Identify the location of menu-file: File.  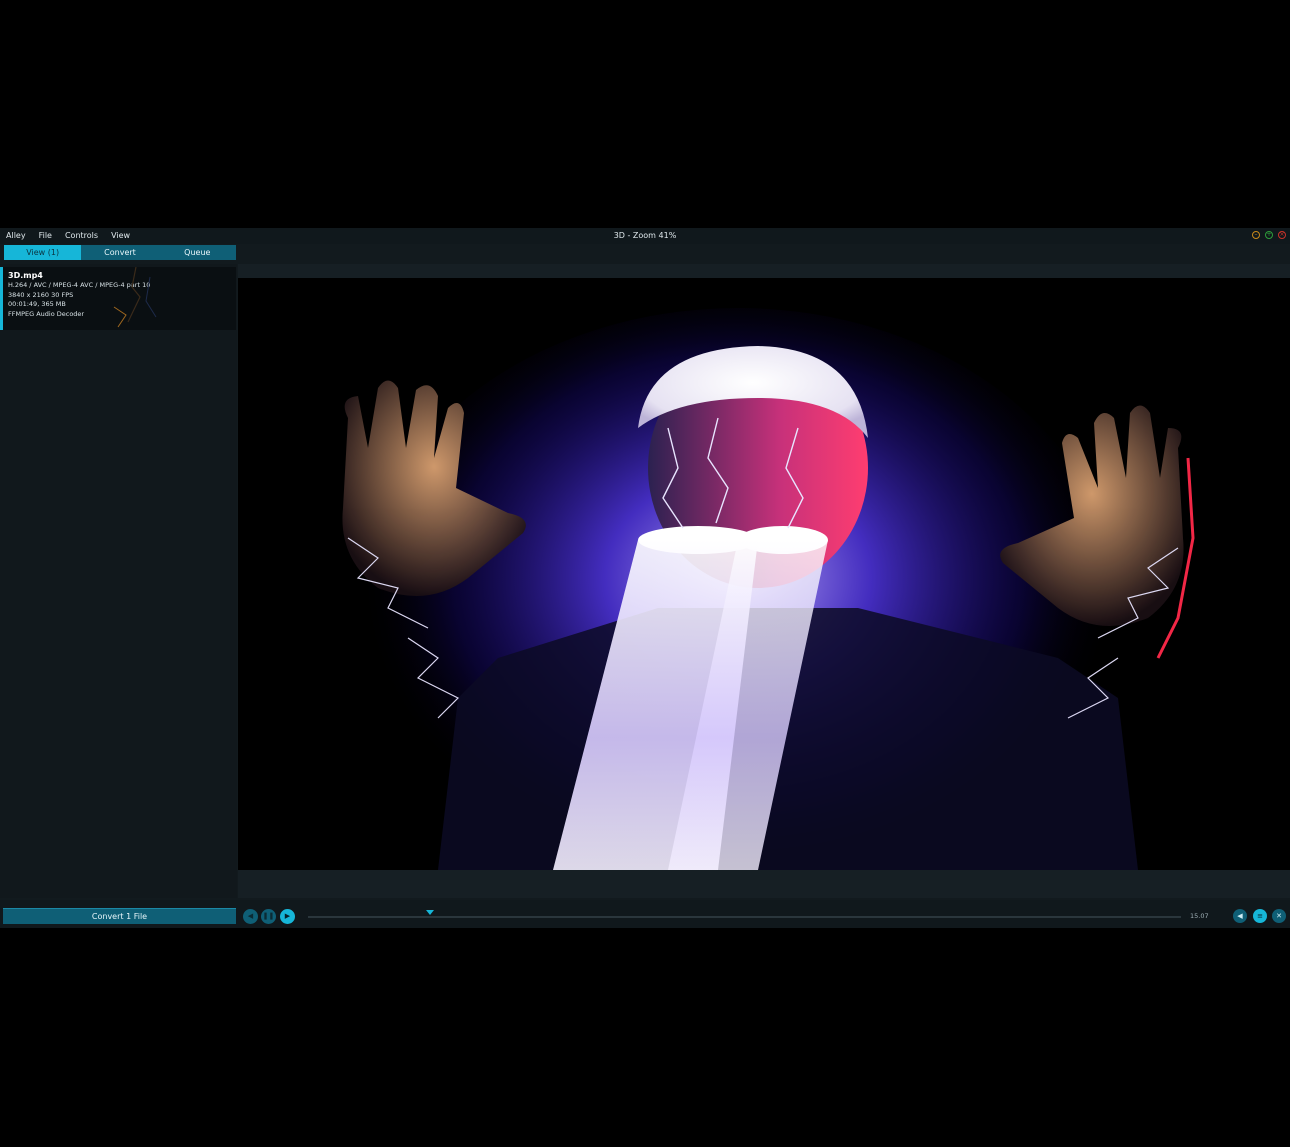
(45, 236).